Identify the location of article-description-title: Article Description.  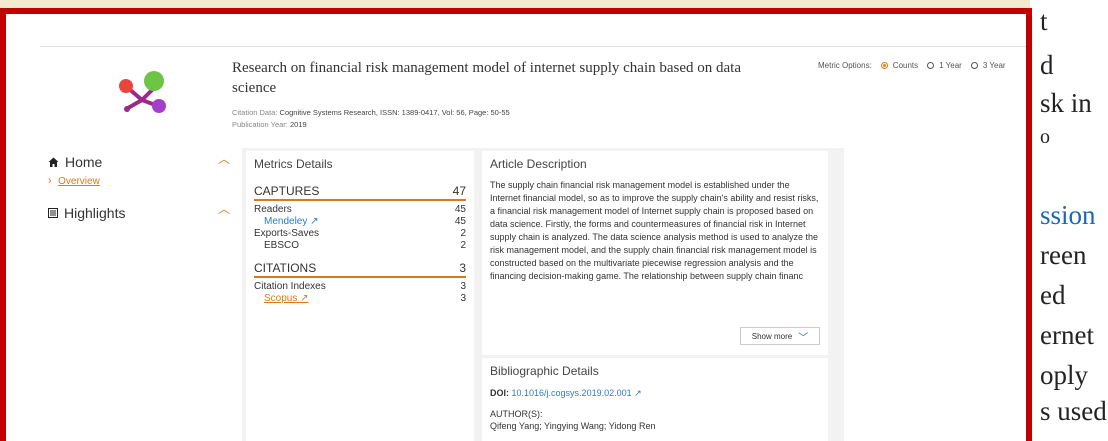
(538, 164).